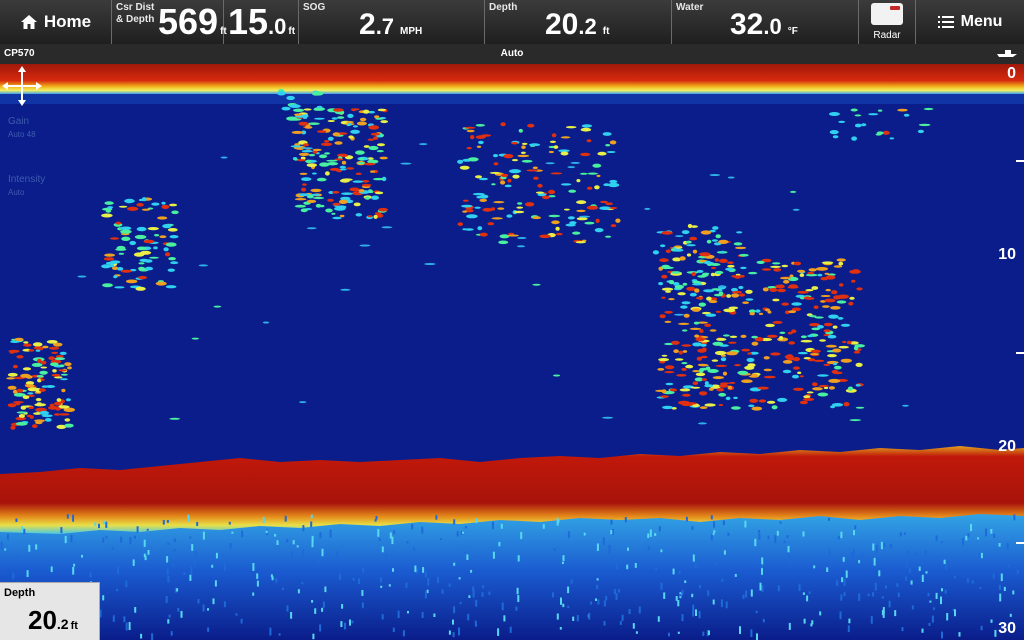 The image size is (1024, 640). I want to click on home-label: Home, so click(67, 21).